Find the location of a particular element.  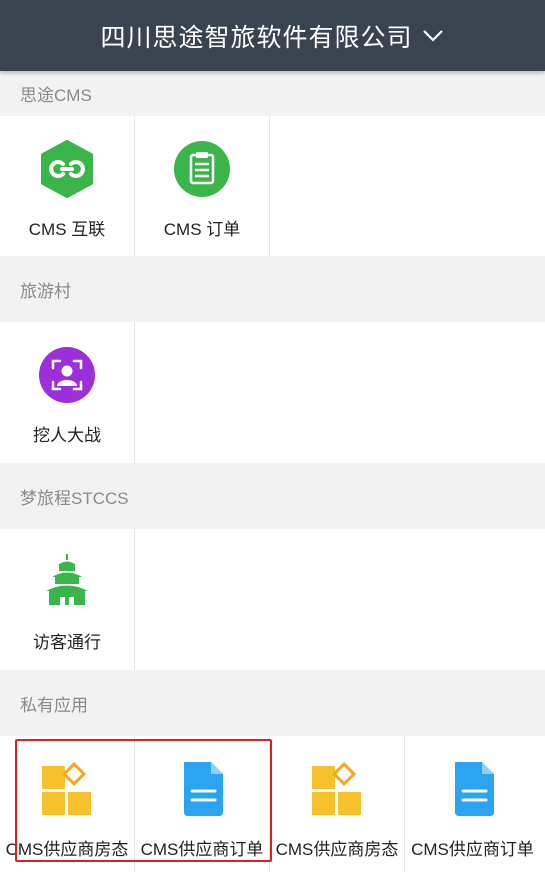

section-title-text: 私有应用 is located at coordinates (54, 705).